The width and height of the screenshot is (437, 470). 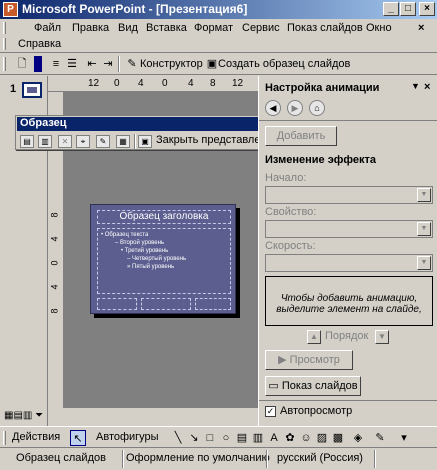 What do you see at coordinates (213, 28) in the screenshot?
I see `menu-format: Формат` at bounding box center [213, 28].